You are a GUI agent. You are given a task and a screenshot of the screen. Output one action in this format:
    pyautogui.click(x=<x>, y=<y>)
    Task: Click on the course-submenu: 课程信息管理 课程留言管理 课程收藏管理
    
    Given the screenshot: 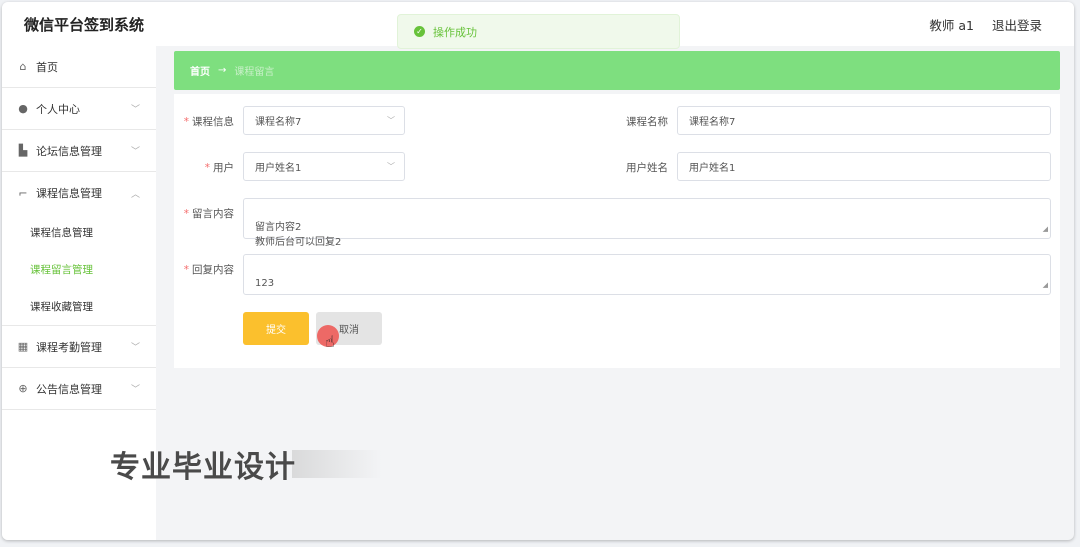 What is the action you would take?
    pyautogui.click(x=79, y=270)
    